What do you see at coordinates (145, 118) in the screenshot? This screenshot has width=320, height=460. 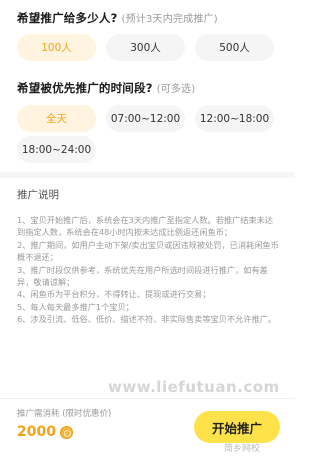 I see `time-option-morning: 07:00~12:00` at bounding box center [145, 118].